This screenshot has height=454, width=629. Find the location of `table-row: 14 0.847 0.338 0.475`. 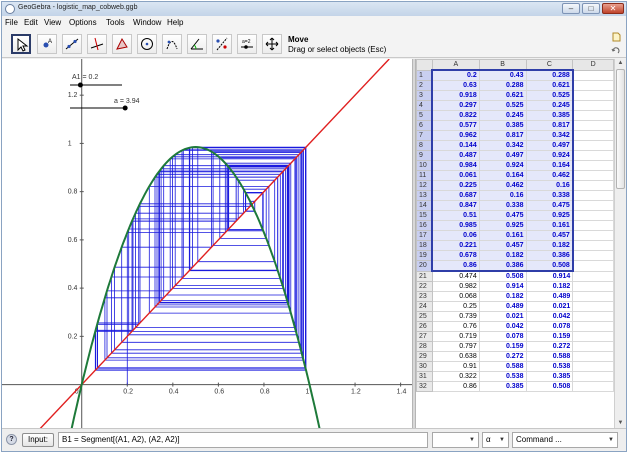

table-row: 14 0.847 0.338 0.475 is located at coordinates (515, 205).